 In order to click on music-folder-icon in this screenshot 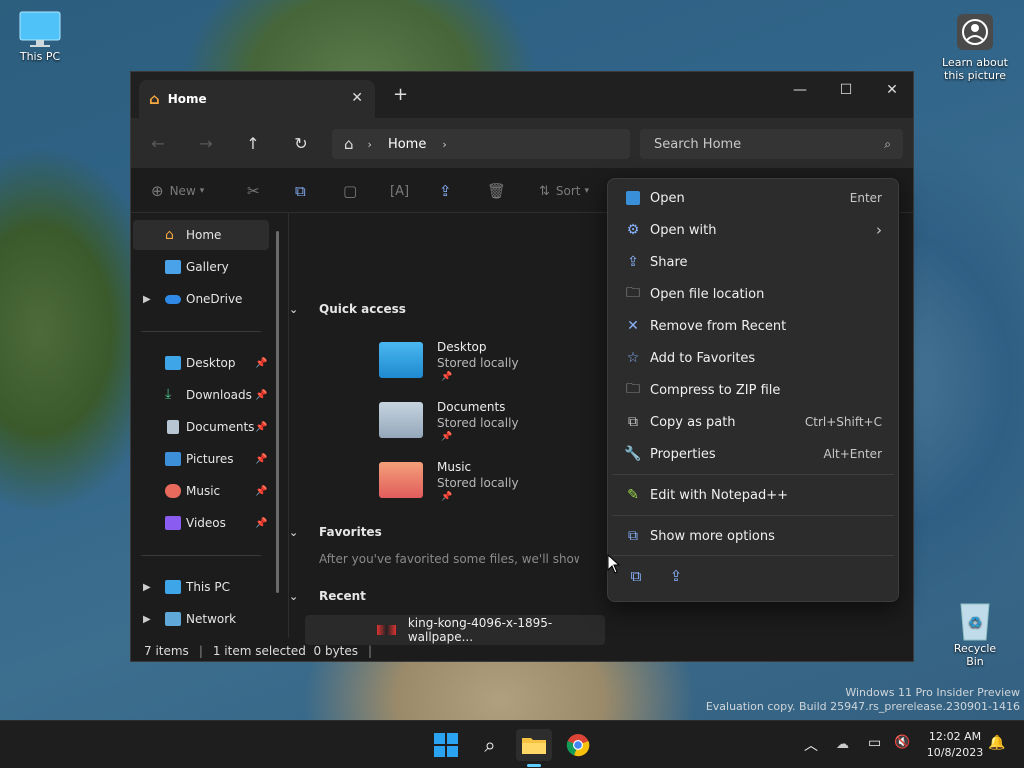, I will do `click(401, 480)`.